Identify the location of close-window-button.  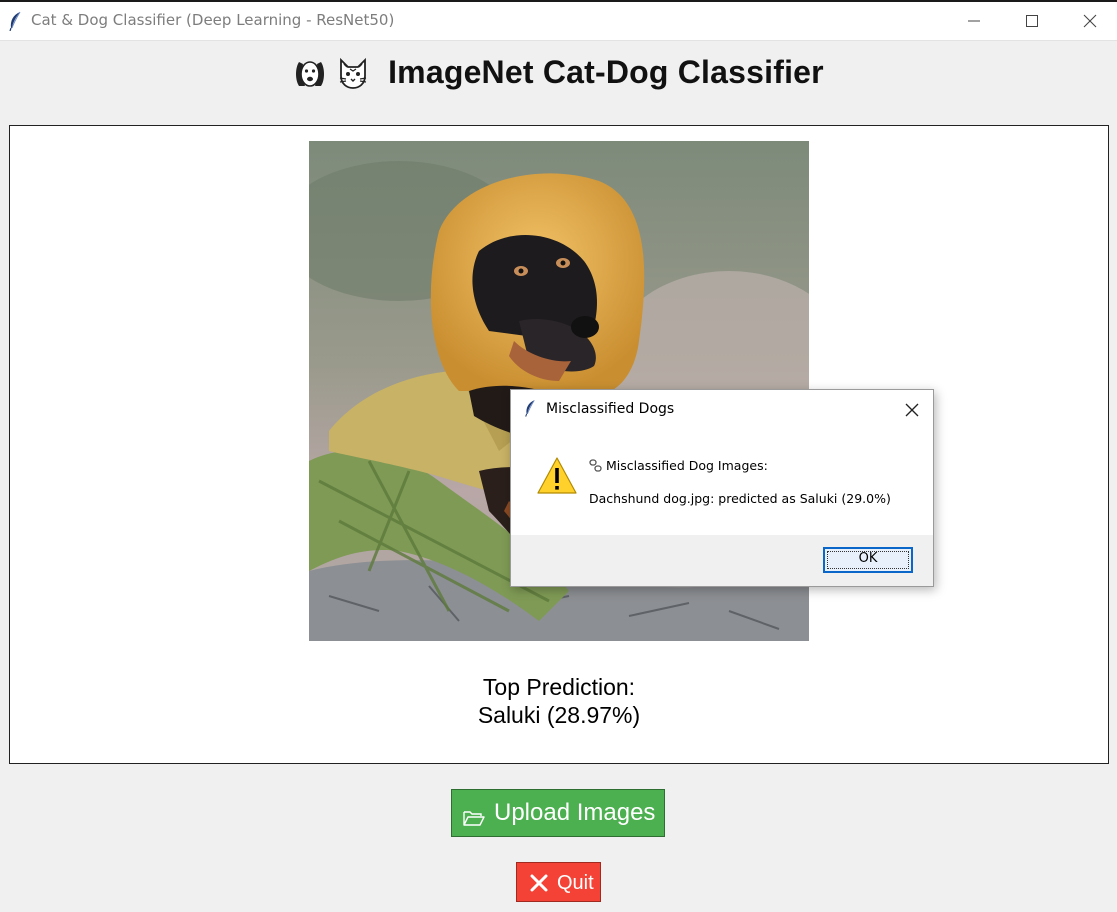
(1089, 21).